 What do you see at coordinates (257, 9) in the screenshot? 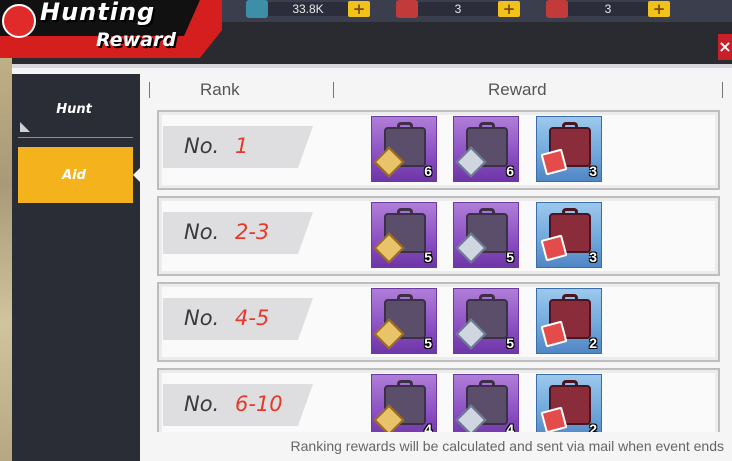
I see `gem-icon` at bounding box center [257, 9].